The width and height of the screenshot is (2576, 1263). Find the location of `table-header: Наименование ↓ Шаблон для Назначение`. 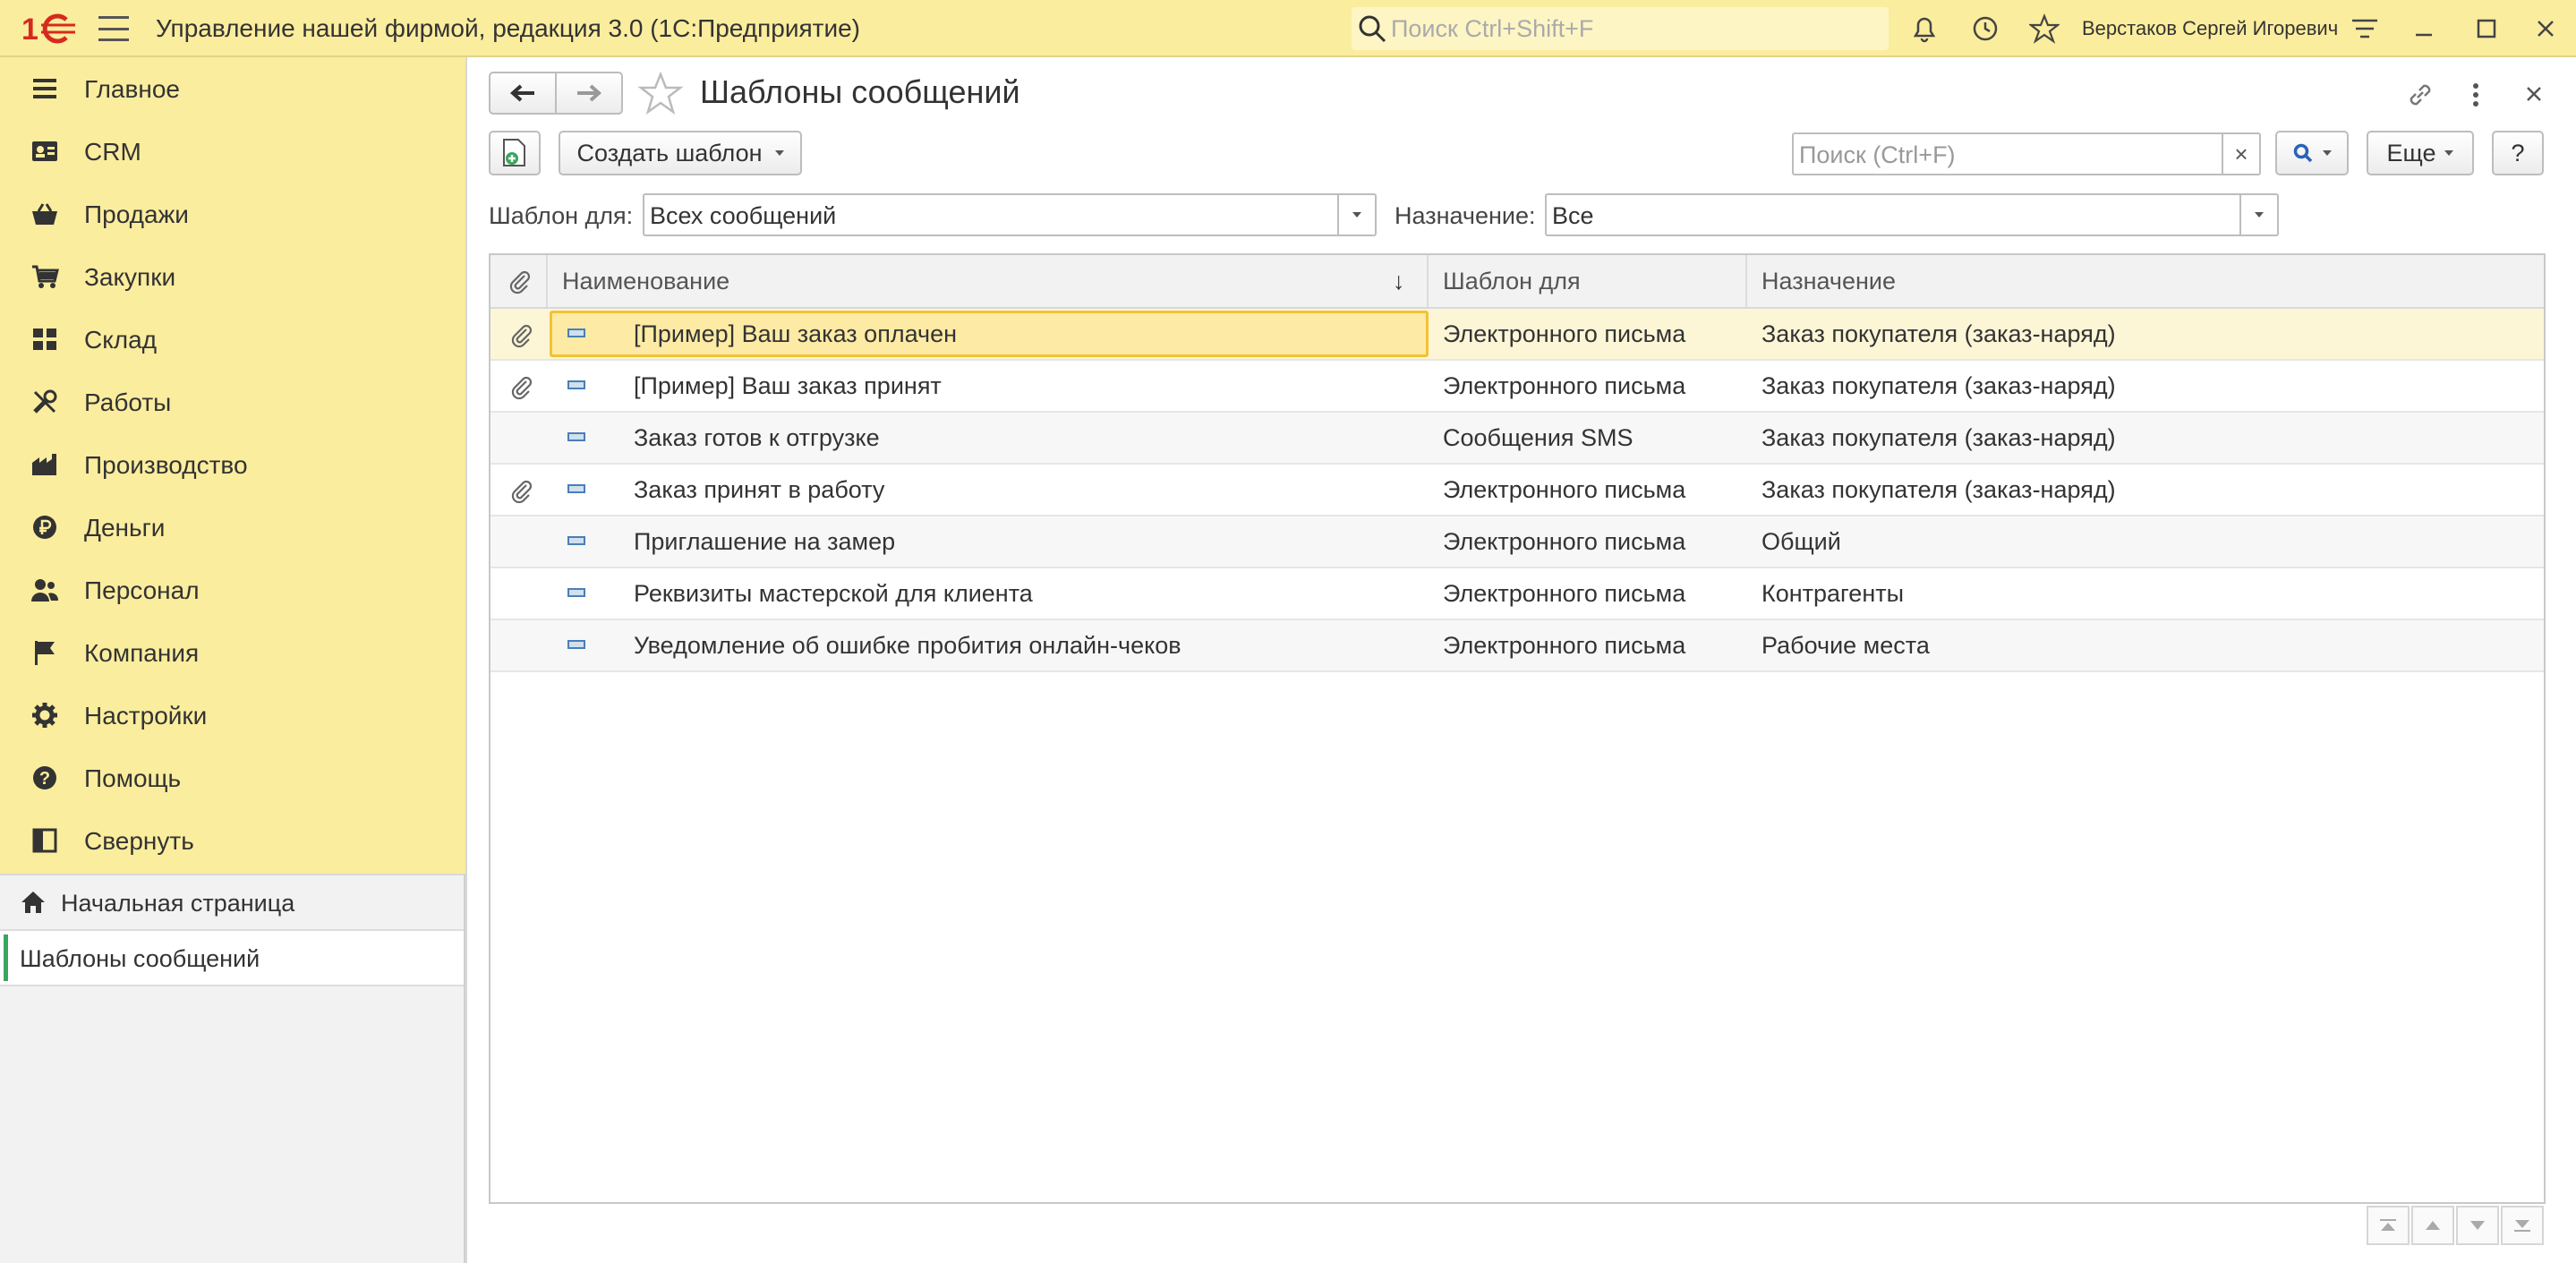

table-header: Наименование ↓ Шаблон для Назначение is located at coordinates (1517, 282).